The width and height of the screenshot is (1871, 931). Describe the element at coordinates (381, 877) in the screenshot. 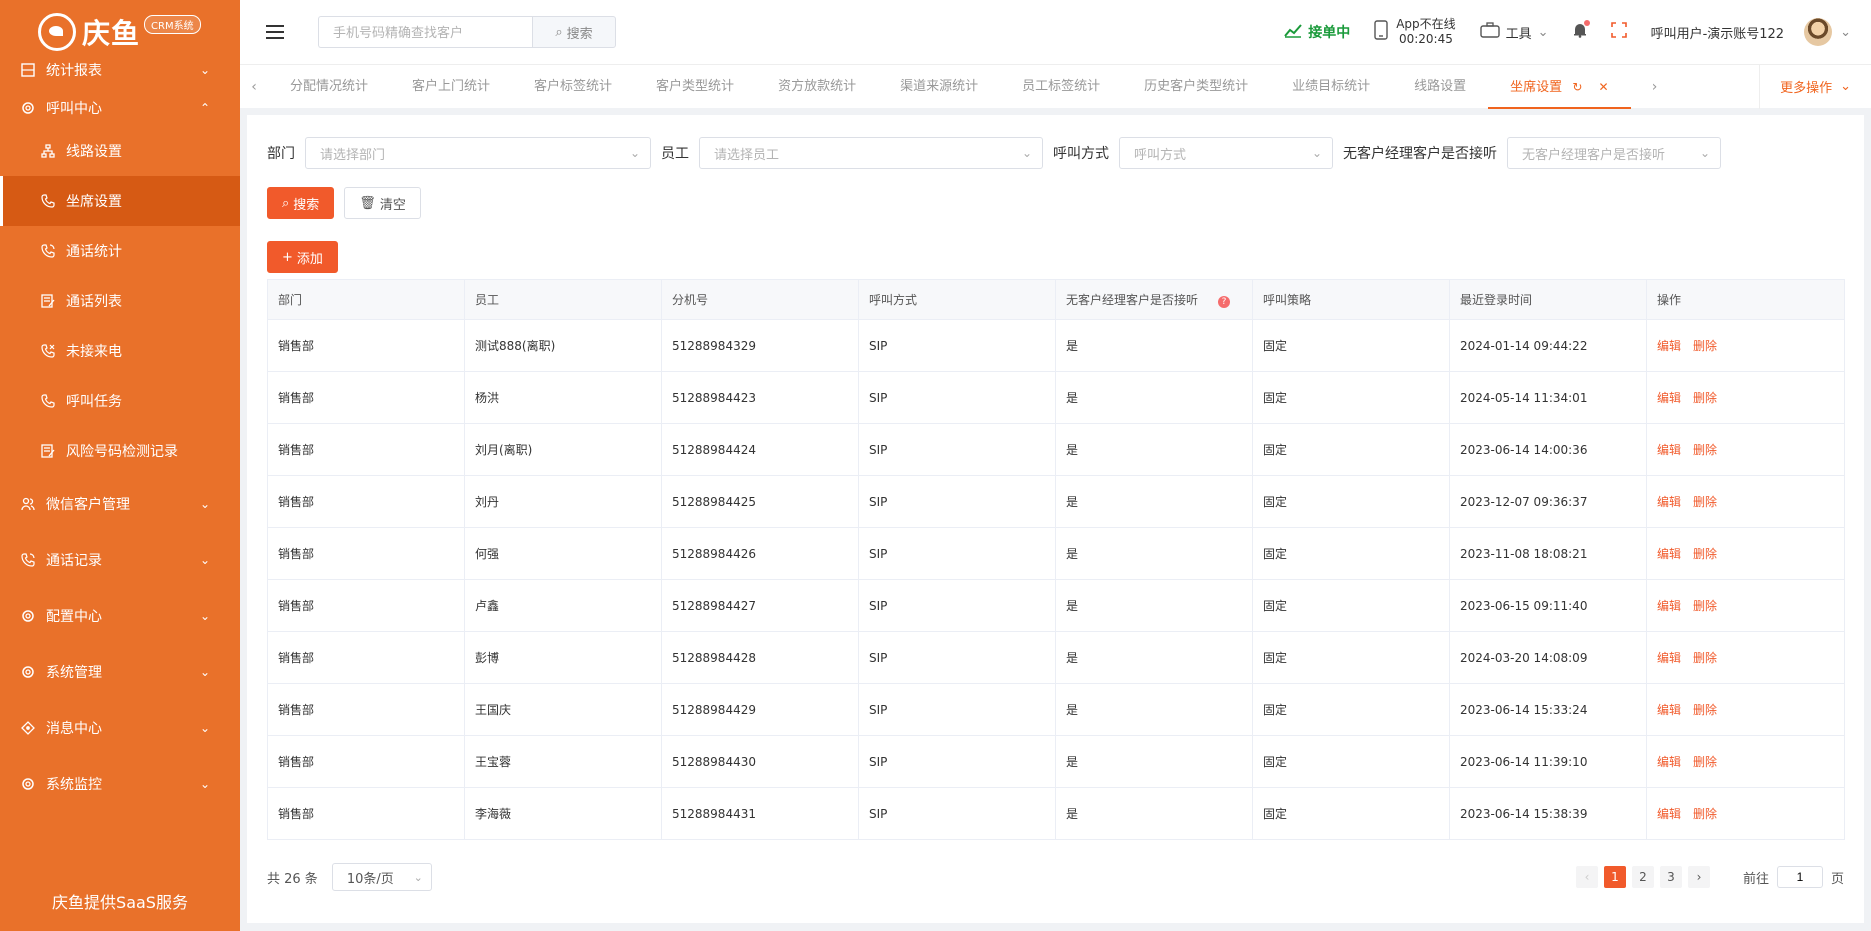

I see `page-size-select: 10条/页 ⌄` at that location.